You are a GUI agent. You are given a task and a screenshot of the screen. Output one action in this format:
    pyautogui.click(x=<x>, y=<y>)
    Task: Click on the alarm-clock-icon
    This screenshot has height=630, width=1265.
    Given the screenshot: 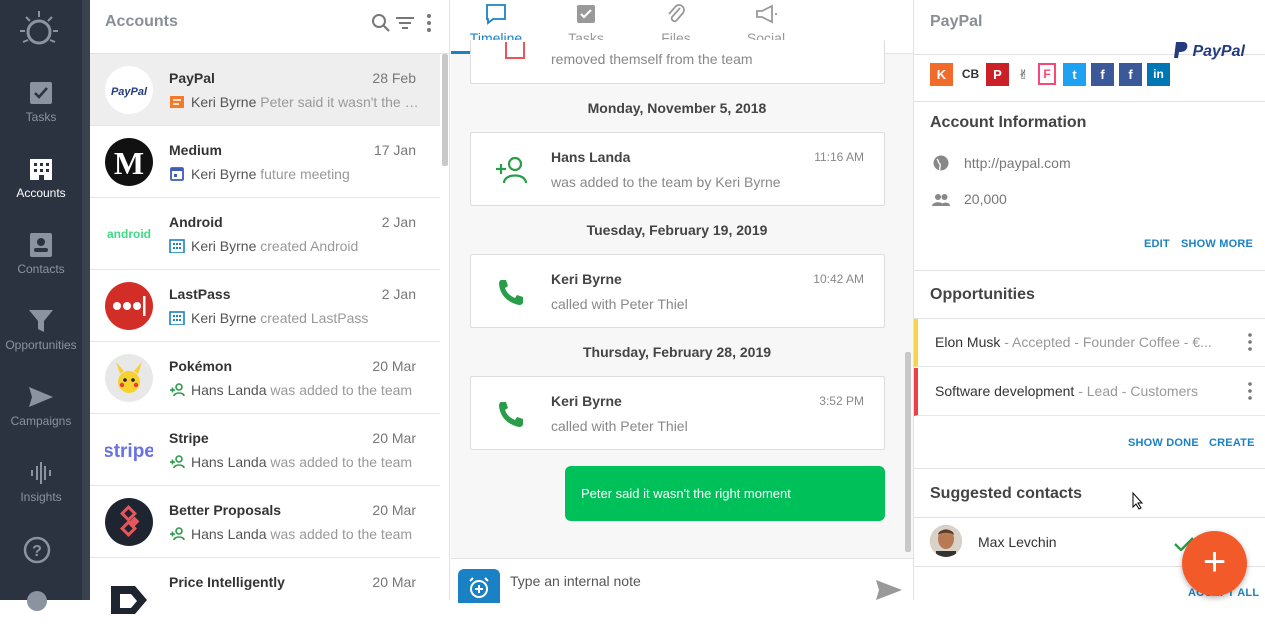 What is the action you would take?
    pyautogui.click(x=479, y=587)
    